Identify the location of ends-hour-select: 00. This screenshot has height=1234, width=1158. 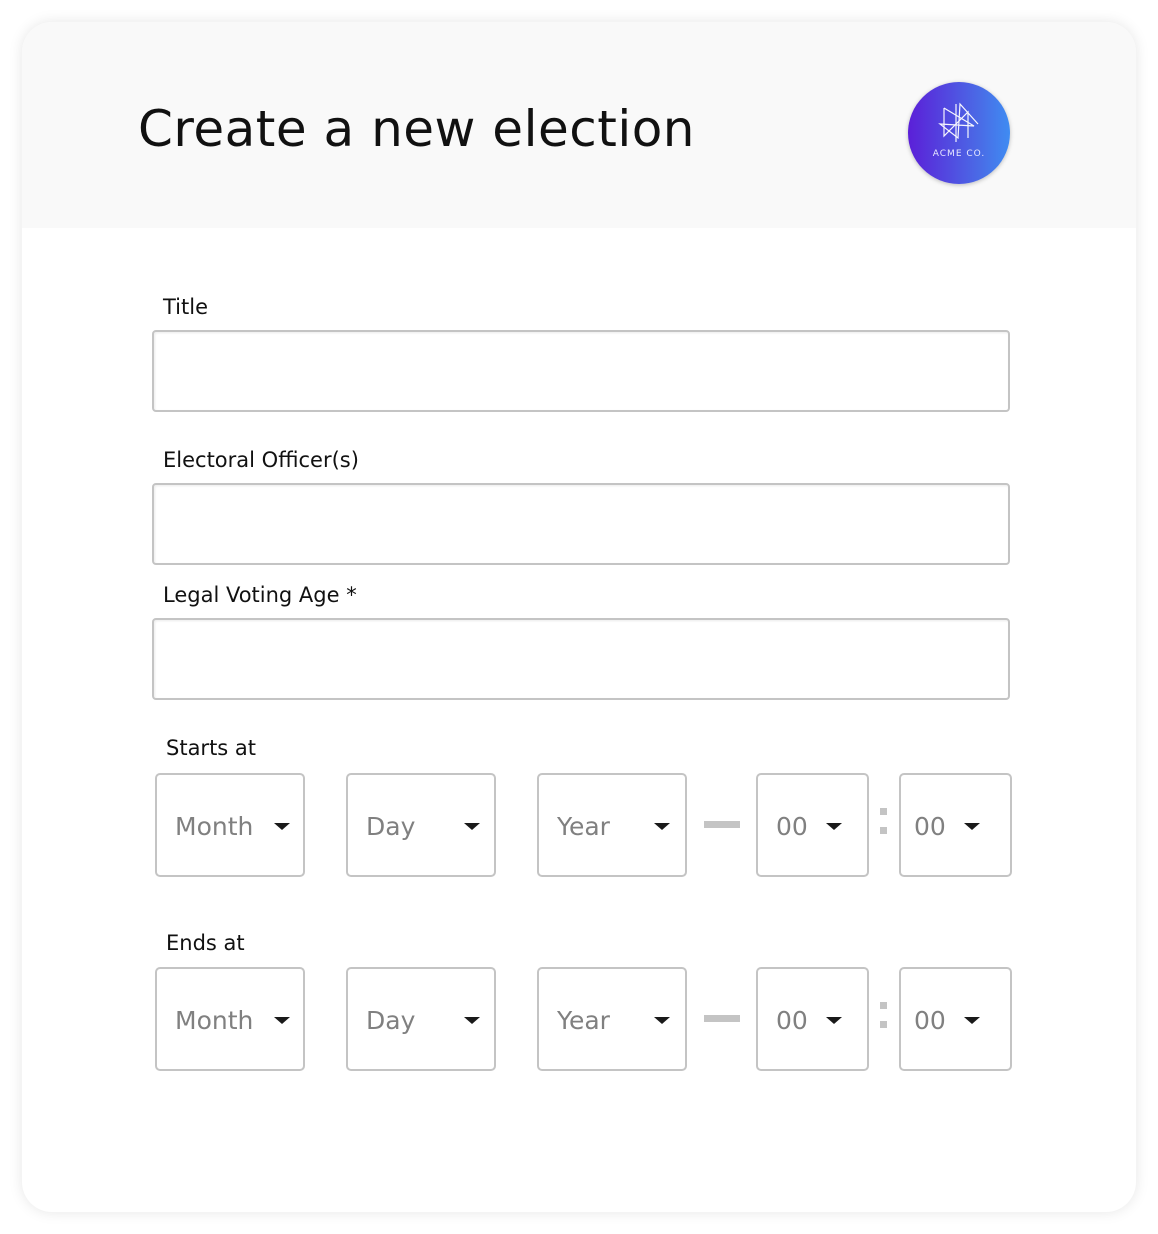
(812, 1019).